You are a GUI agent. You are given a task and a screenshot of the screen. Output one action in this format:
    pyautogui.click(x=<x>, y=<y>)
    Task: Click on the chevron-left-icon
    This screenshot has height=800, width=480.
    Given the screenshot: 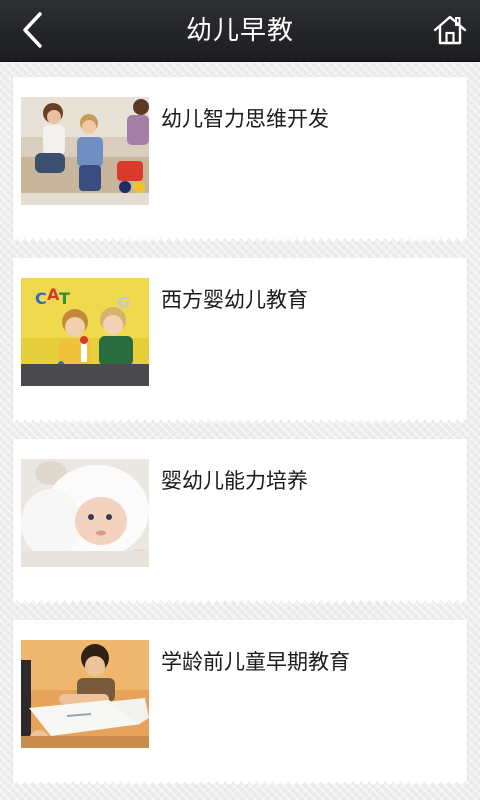 What is the action you would take?
    pyautogui.click(x=32, y=30)
    